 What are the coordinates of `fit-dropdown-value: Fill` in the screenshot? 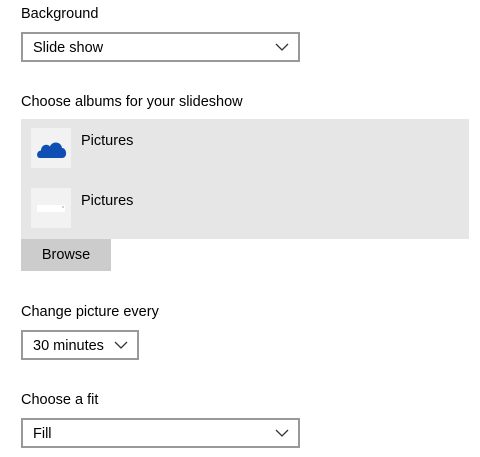 It's located at (42, 434).